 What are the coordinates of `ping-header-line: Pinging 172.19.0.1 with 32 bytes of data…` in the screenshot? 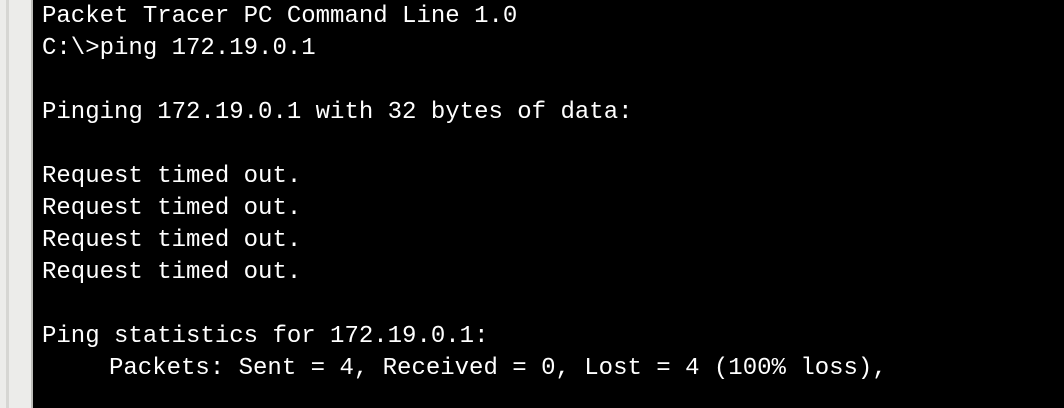 It's located at (337, 112).